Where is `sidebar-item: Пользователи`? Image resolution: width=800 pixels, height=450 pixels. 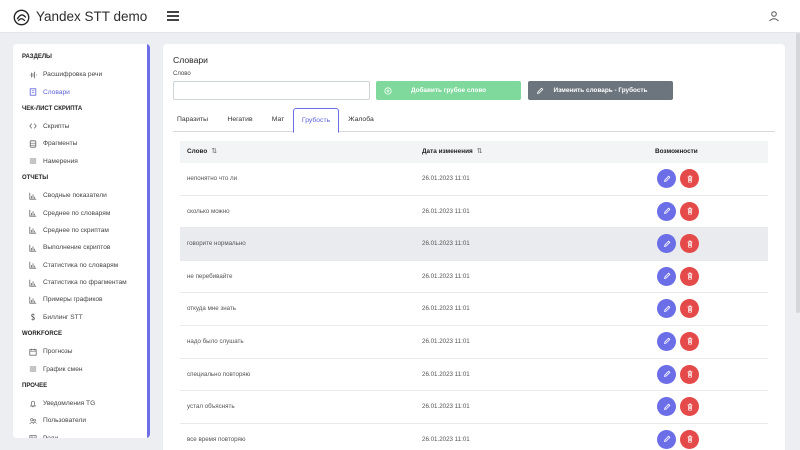
sidebar-item: Пользователи is located at coordinates (81, 420).